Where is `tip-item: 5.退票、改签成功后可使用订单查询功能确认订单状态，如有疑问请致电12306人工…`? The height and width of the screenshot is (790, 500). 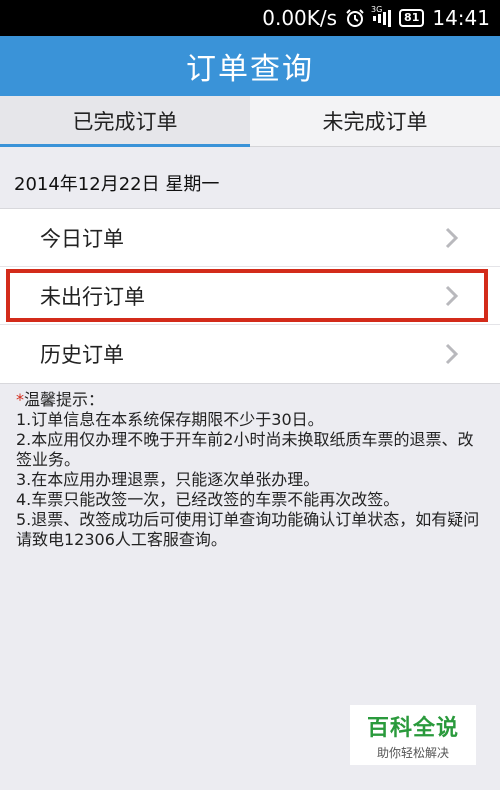
tip-item: 5.退票、改签成功后可使用订单查询功能确认订单状态，如有疑问请致电12306人工… is located at coordinates (248, 529).